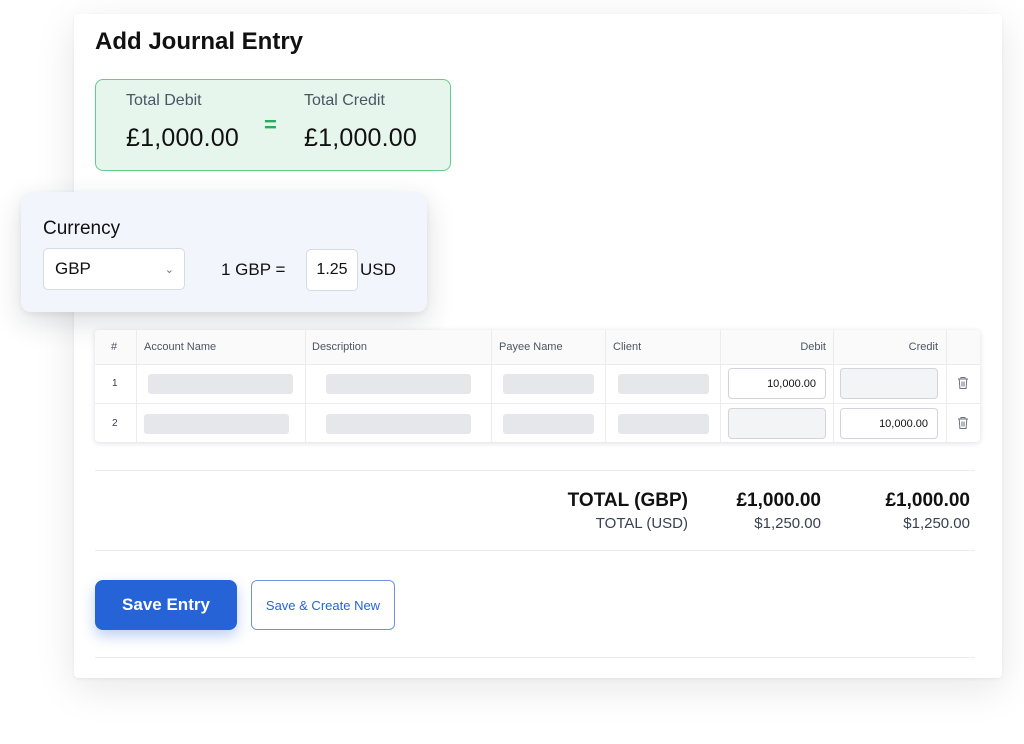 This screenshot has height=744, width=1024. Describe the element at coordinates (115, 423) in the screenshot. I see `row-number: 2` at that location.